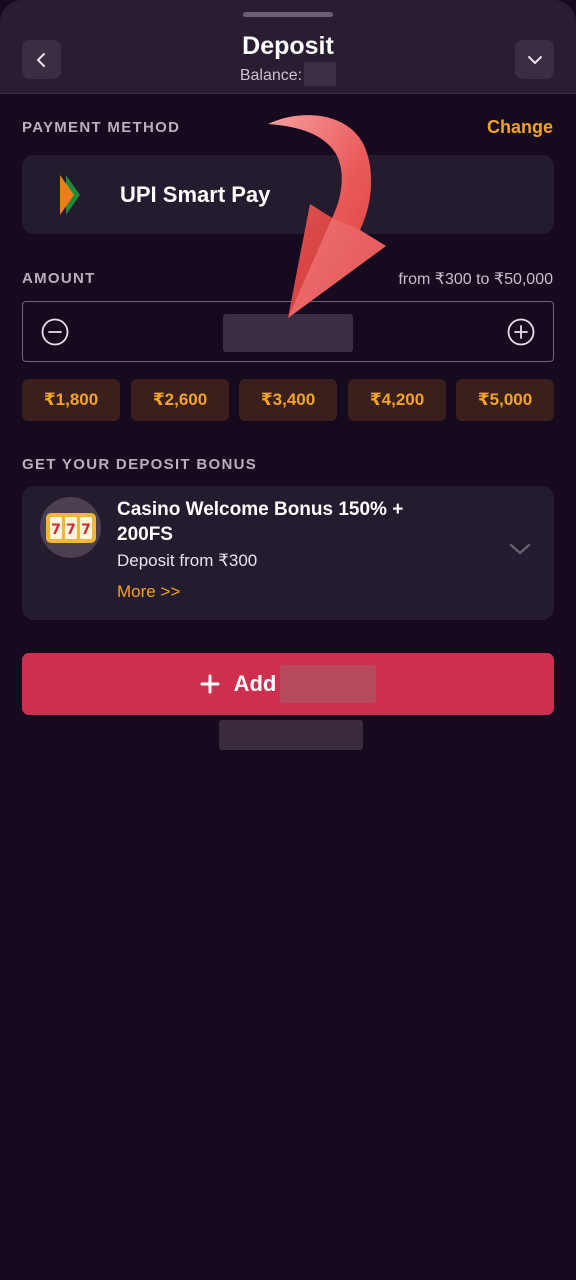 The image size is (576, 1280). I want to click on payment-method-name: UPI Smart Pay, so click(195, 194).